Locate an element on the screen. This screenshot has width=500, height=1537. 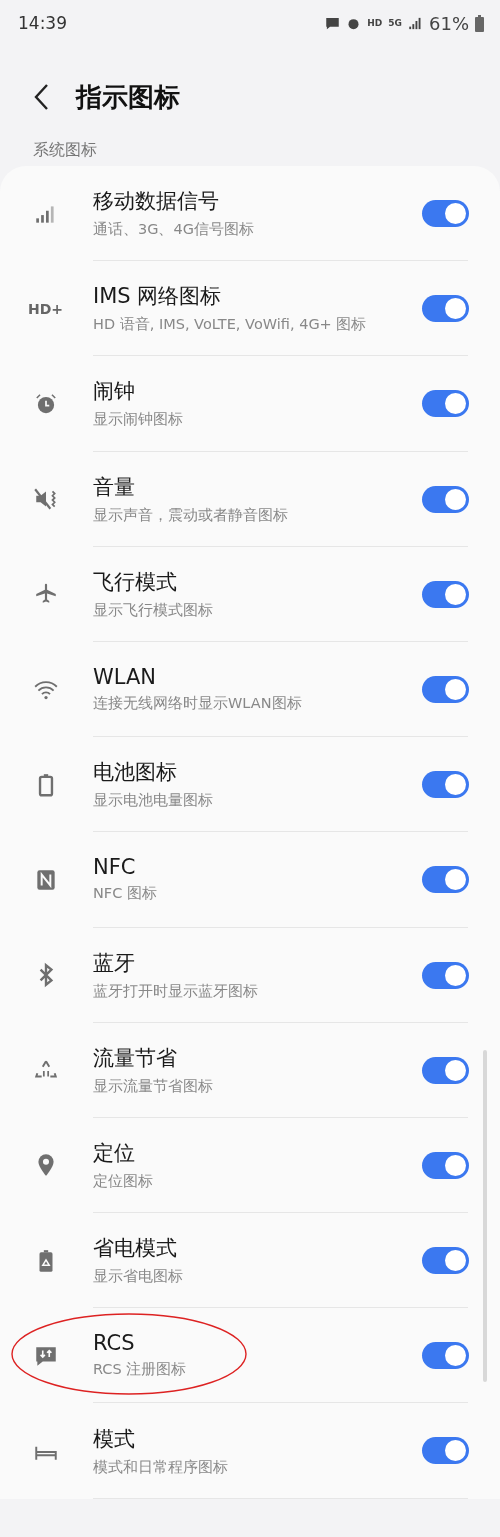
setting-title: WLAN is located at coordinates (125, 677).